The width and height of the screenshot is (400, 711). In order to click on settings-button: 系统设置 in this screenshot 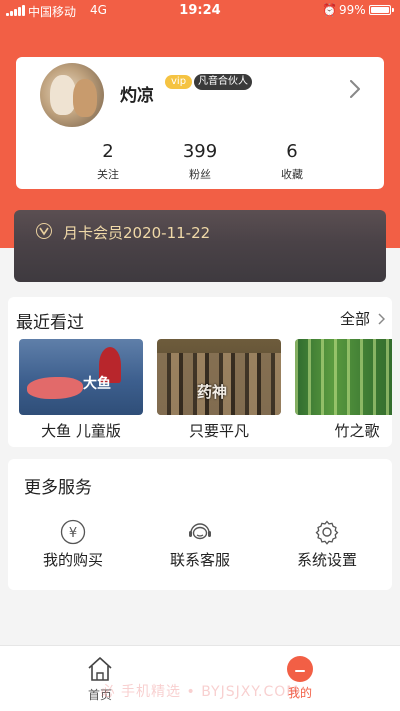, I will do `click(327, 544)`.